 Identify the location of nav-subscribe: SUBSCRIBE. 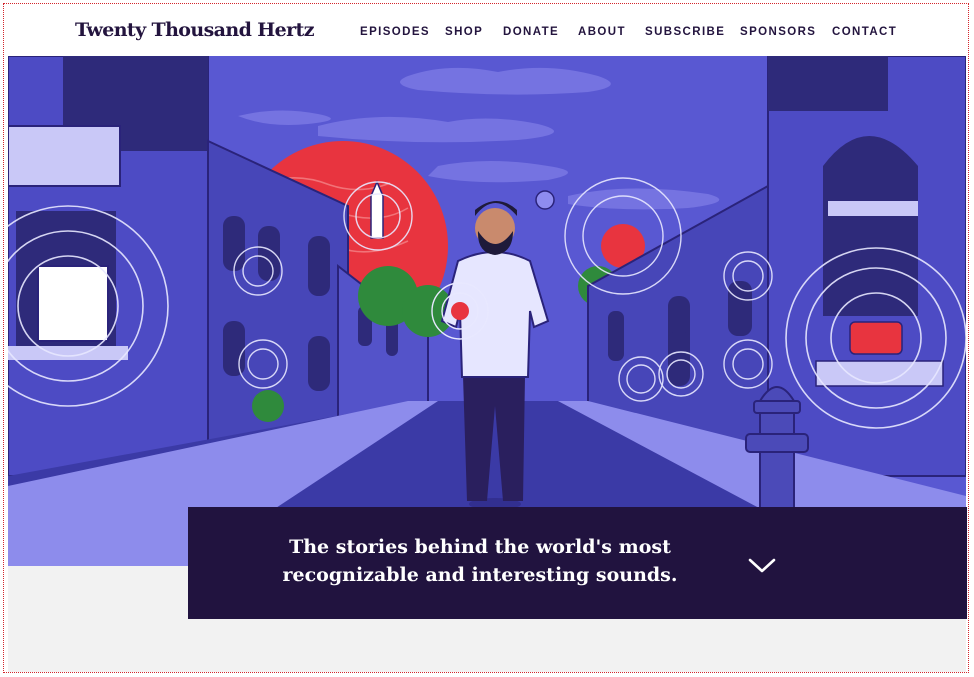
(685, 32).